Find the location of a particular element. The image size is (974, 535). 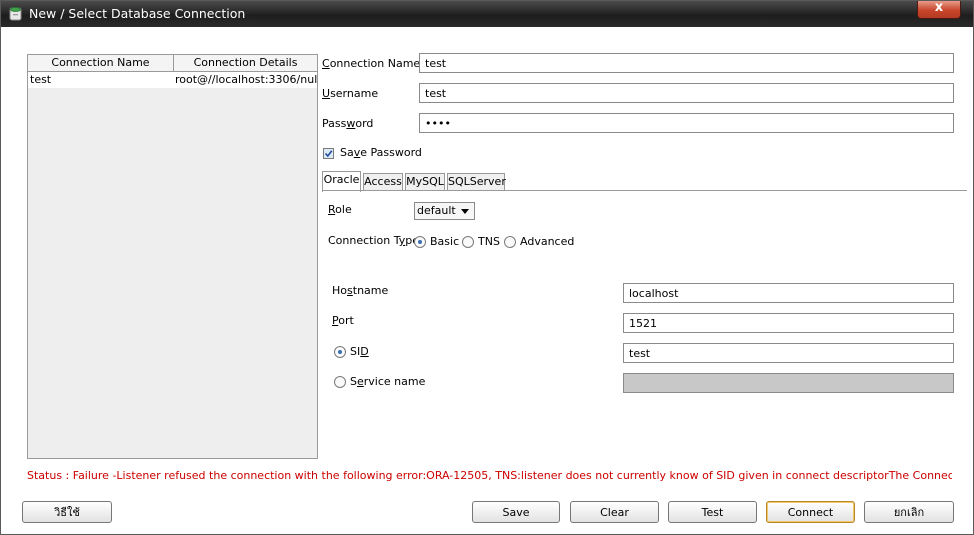

service-name-input is located at coordinates (788, 383).